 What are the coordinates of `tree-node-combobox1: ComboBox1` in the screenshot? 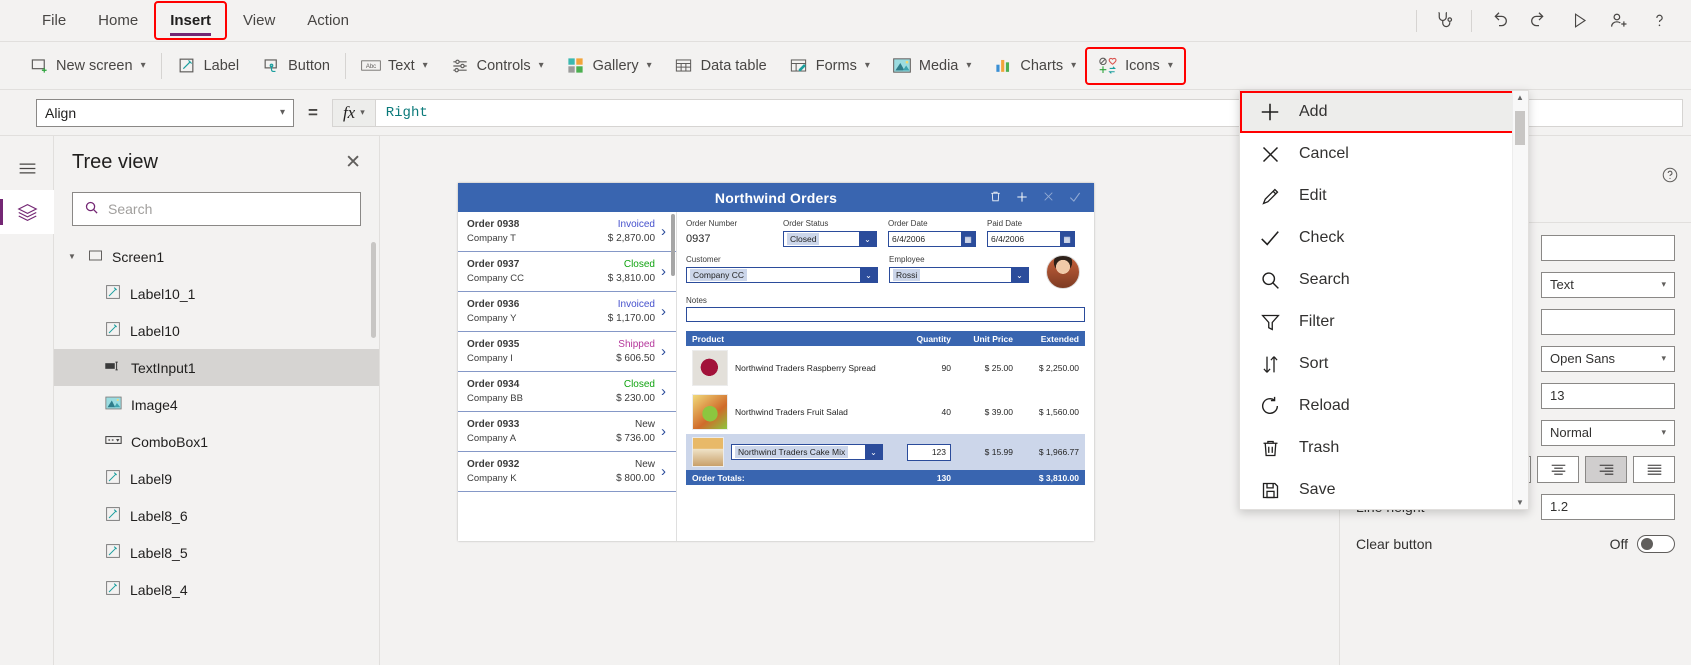 It's located at (216, 441).